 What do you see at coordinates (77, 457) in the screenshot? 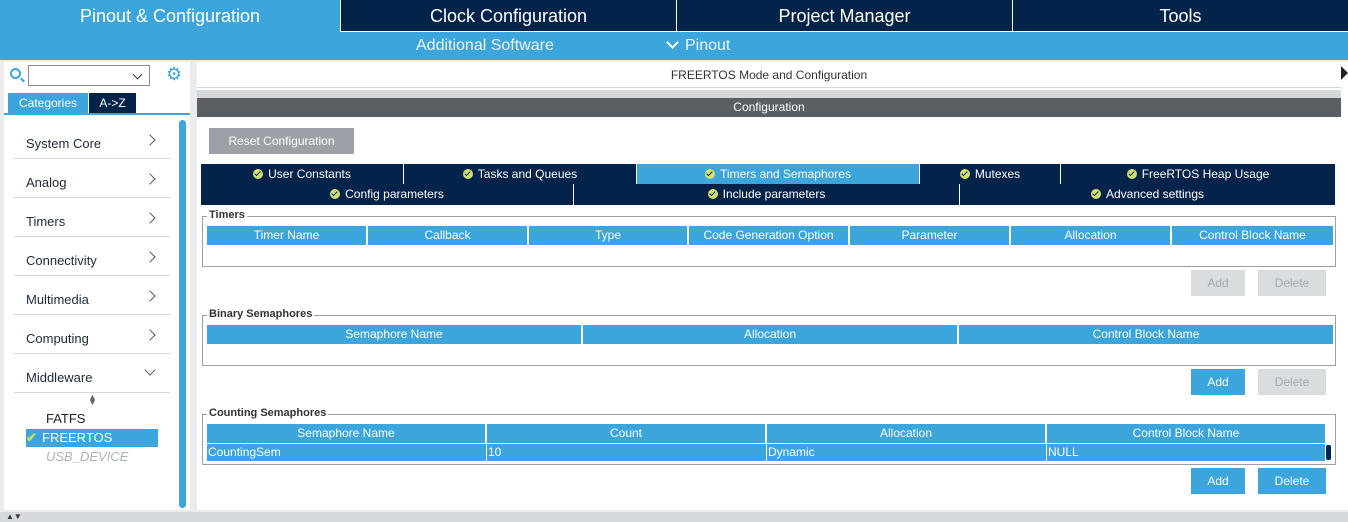
I see `middleware-item-usb-device: USB_DEVICE` at bounding box center [77, 457].